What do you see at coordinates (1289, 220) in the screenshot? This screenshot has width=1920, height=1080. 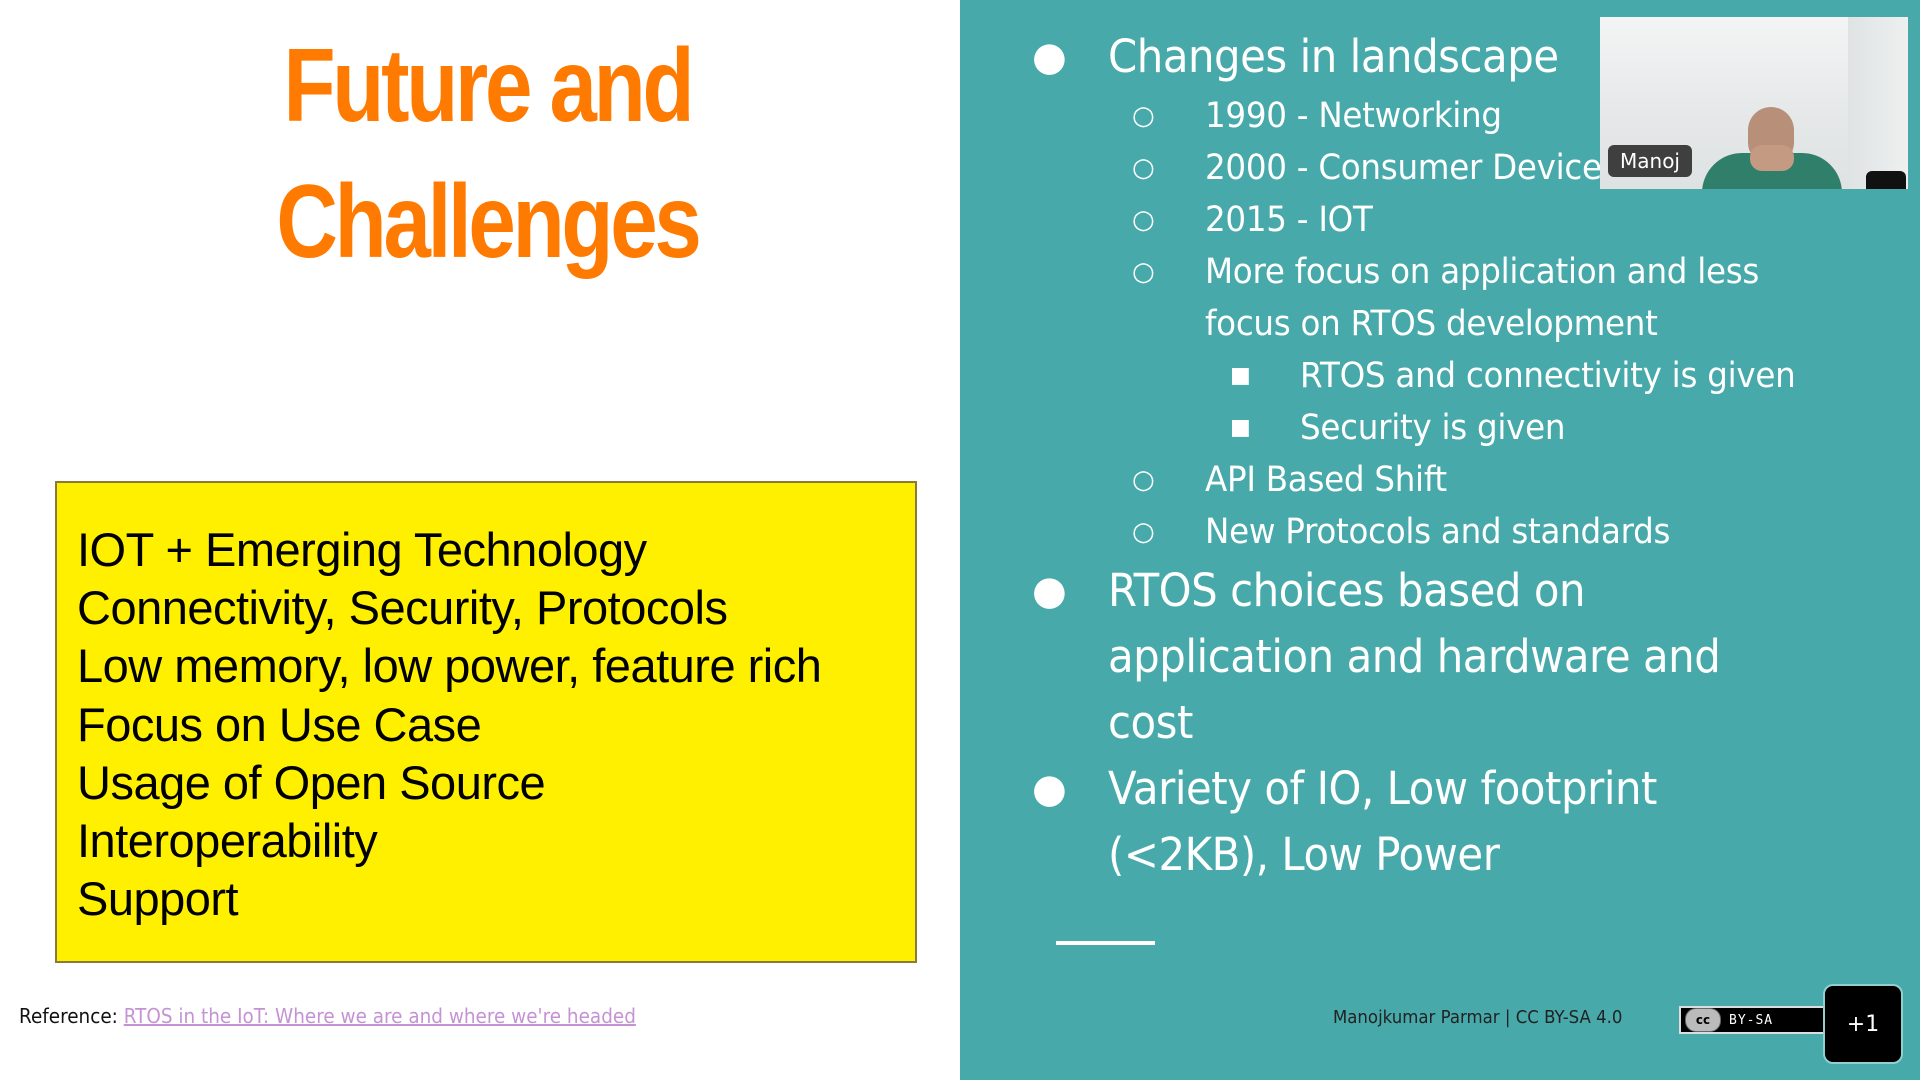 I see `bullet-text: 2015 - IOT` at bounding box center [1289, 220].